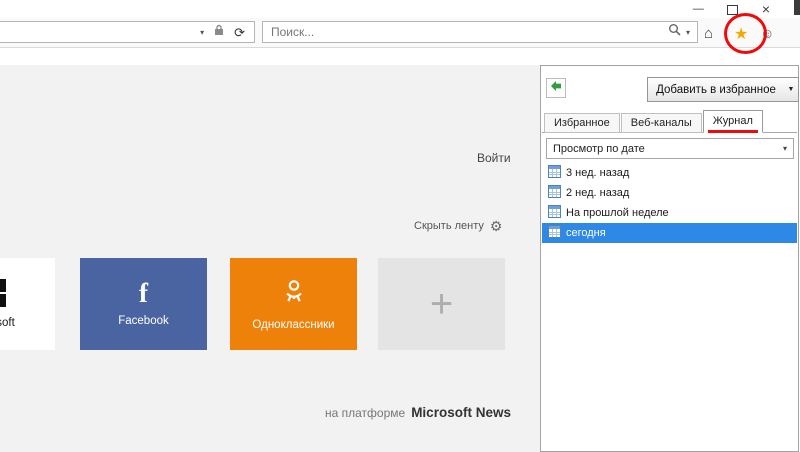  Describe the element at coordinates (599, 148) in the screenshot. I see `view-select-value: Просмотр по дате` at that location.